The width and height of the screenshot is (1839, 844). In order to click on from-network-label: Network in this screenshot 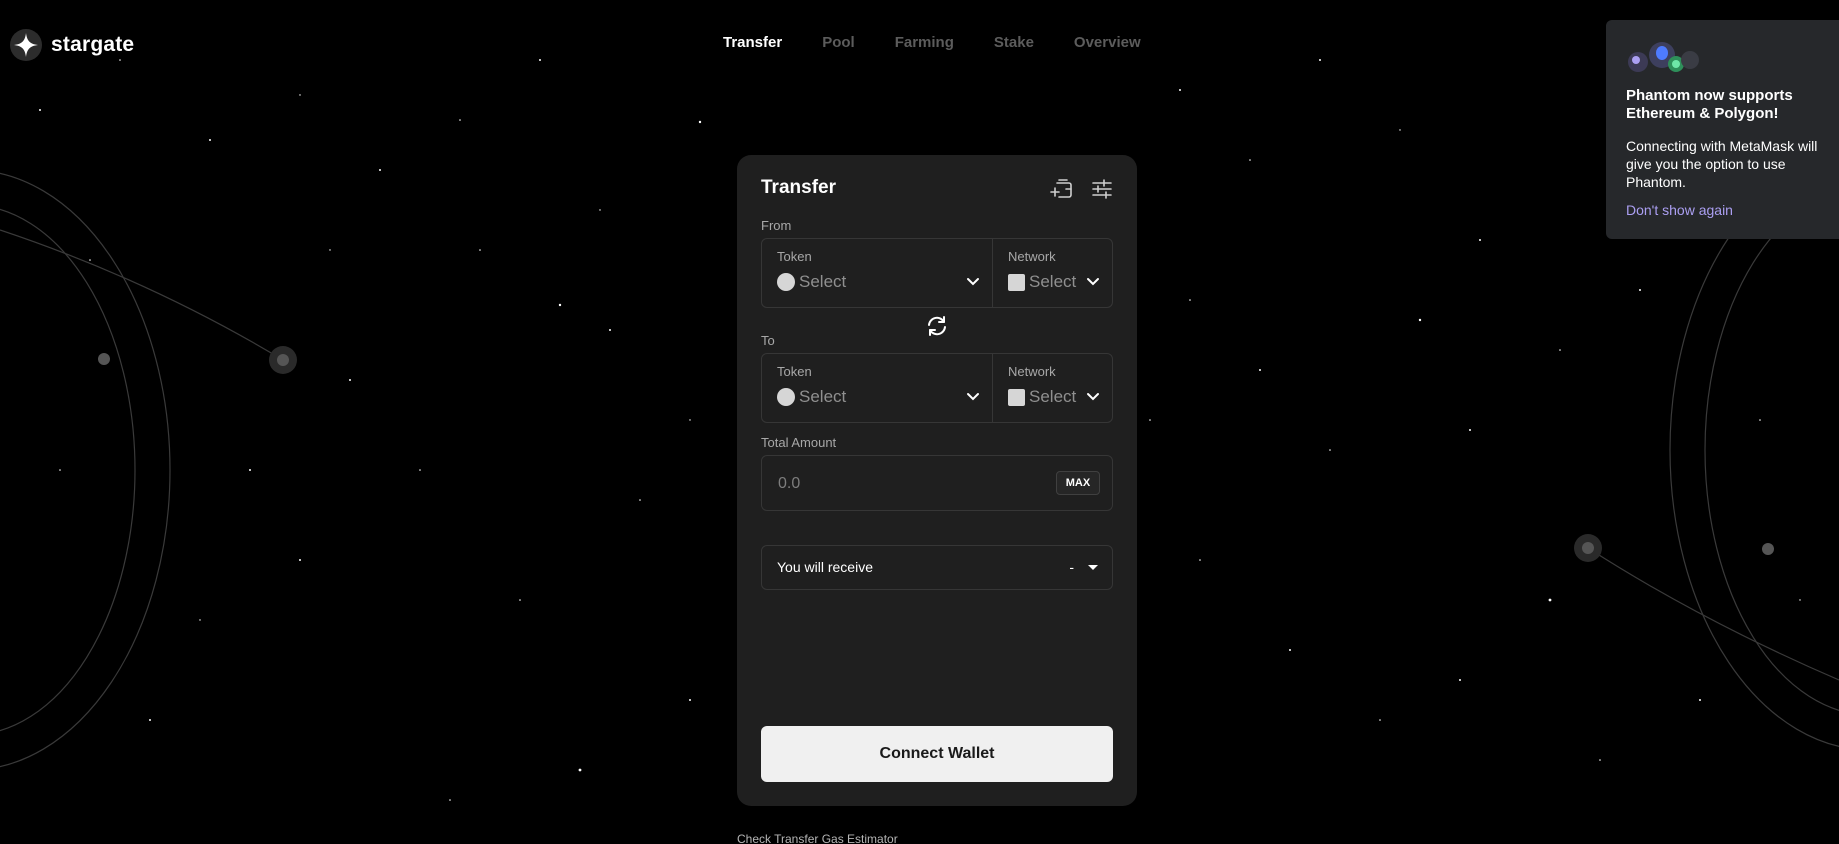, I will do `click(1032, 256)`.